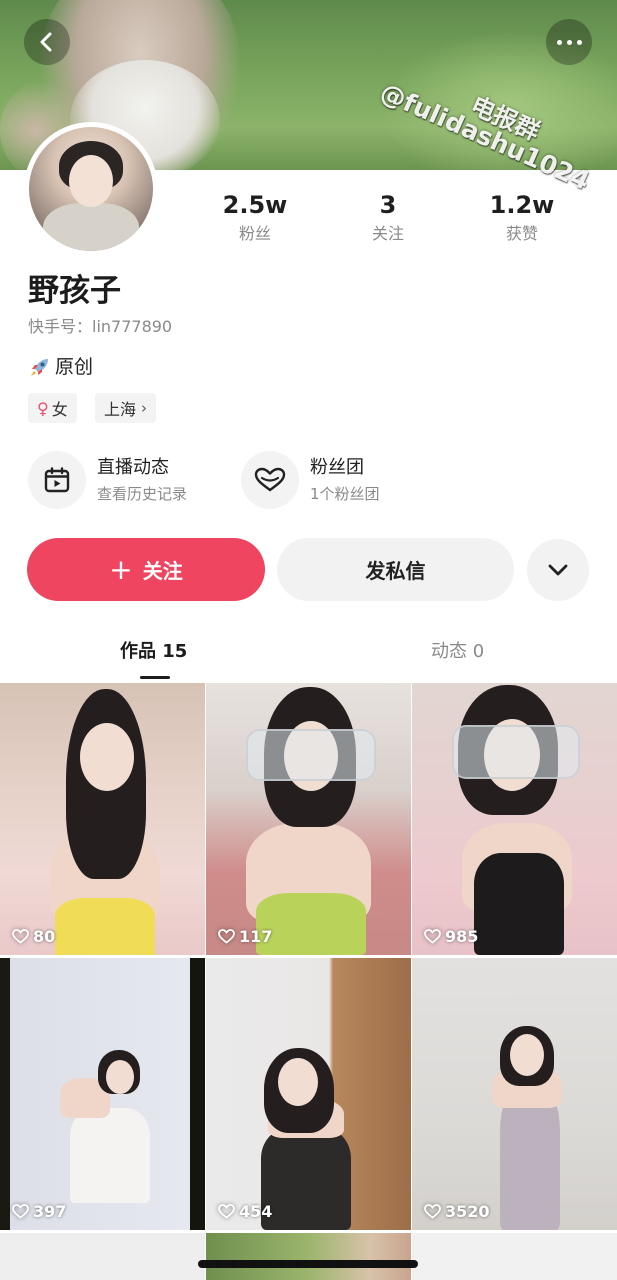 The width and height of the screenshot is (617, 1280). What do you see at coordinates (133, 467) in the screenshot?
I see `live-history-title: 直播动态` at bounding box center [133, 467].